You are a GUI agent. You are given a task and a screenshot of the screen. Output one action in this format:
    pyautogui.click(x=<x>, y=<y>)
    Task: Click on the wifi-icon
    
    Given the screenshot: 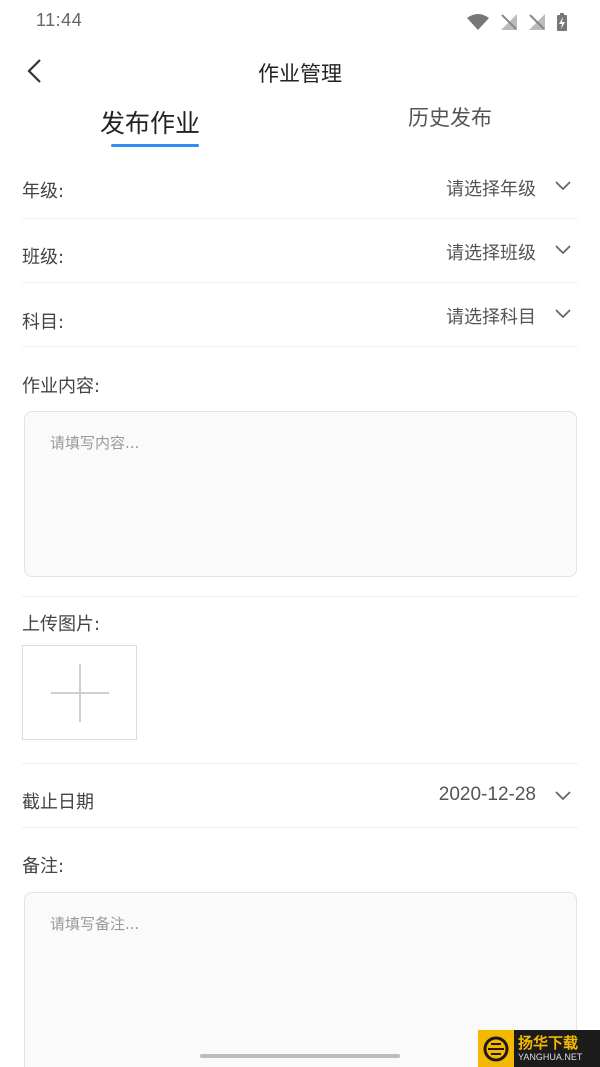 What is the action you would take?
    pyautogui.click(x=478, y=22)
    